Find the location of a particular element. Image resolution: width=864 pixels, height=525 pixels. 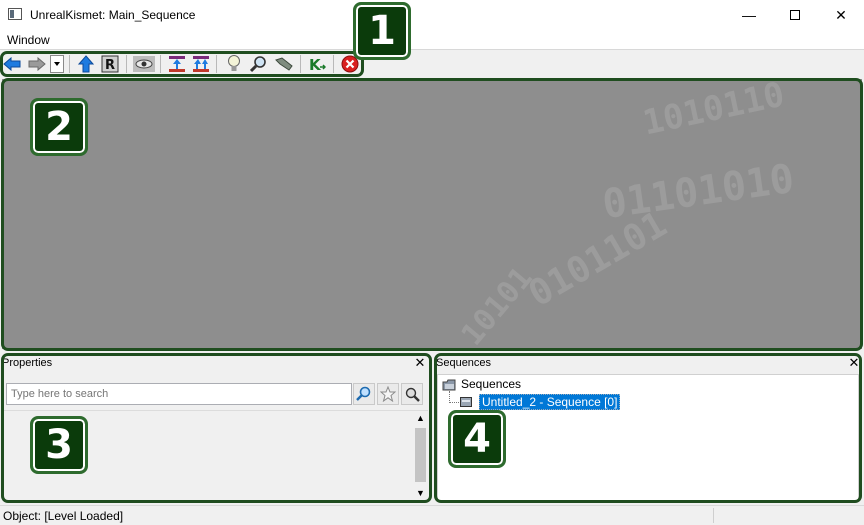

title-bar: UnrealKismet: Main_Sequence — ✕ is located at coordinates (432, 15).